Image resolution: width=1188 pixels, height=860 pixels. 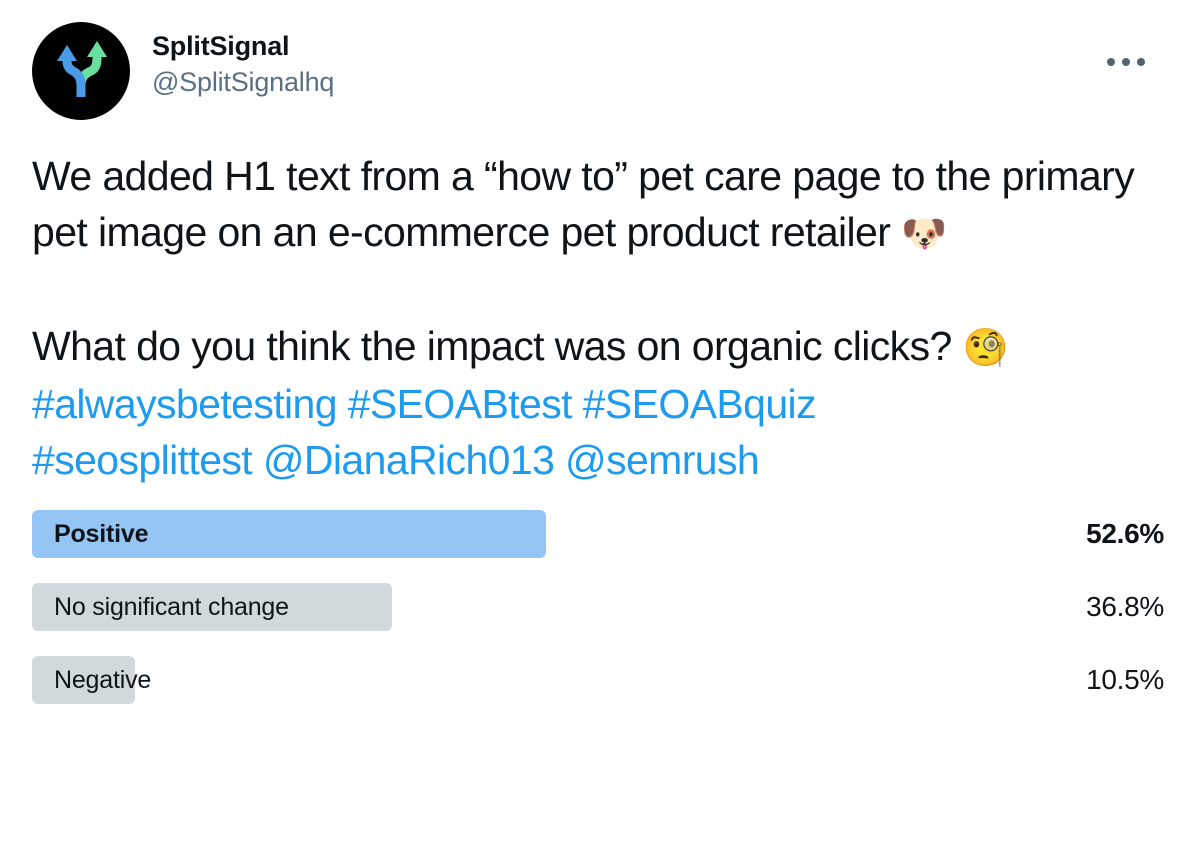 I want to click on avatar, so click(x=81, y=71).